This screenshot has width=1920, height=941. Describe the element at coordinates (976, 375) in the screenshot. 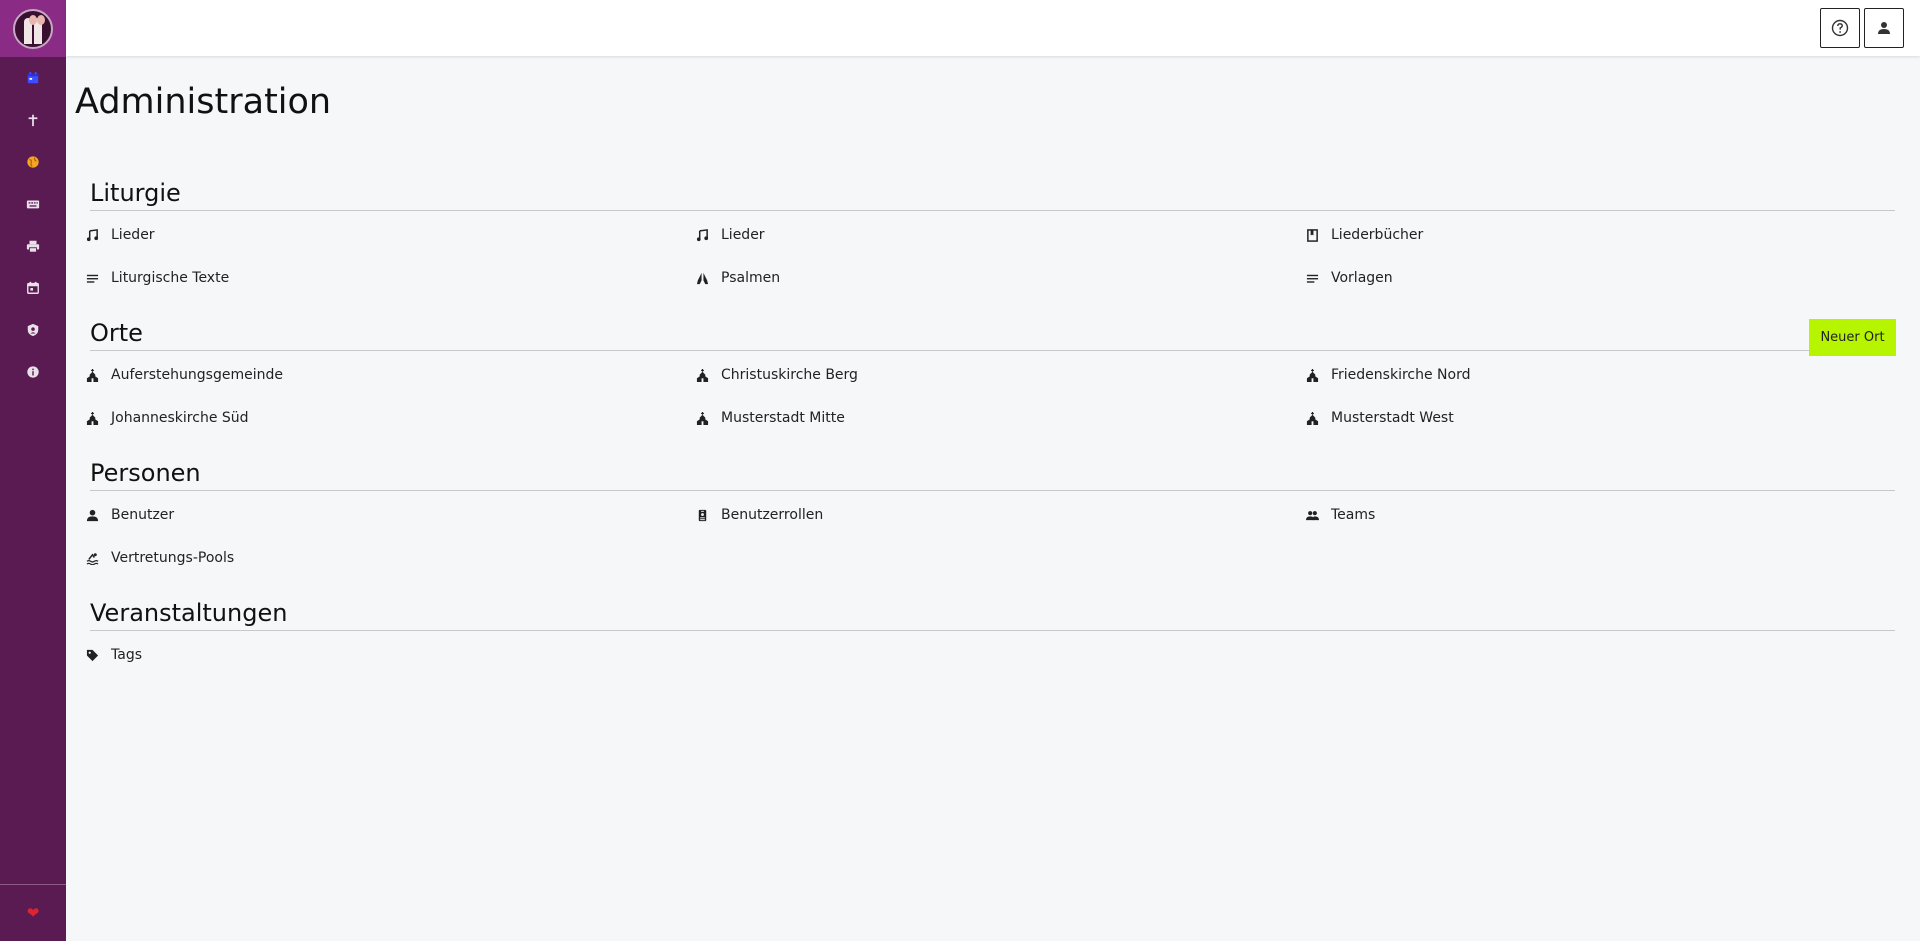

I see `list-item-christuskirche-berg: Christuskirche Berg` at that location.